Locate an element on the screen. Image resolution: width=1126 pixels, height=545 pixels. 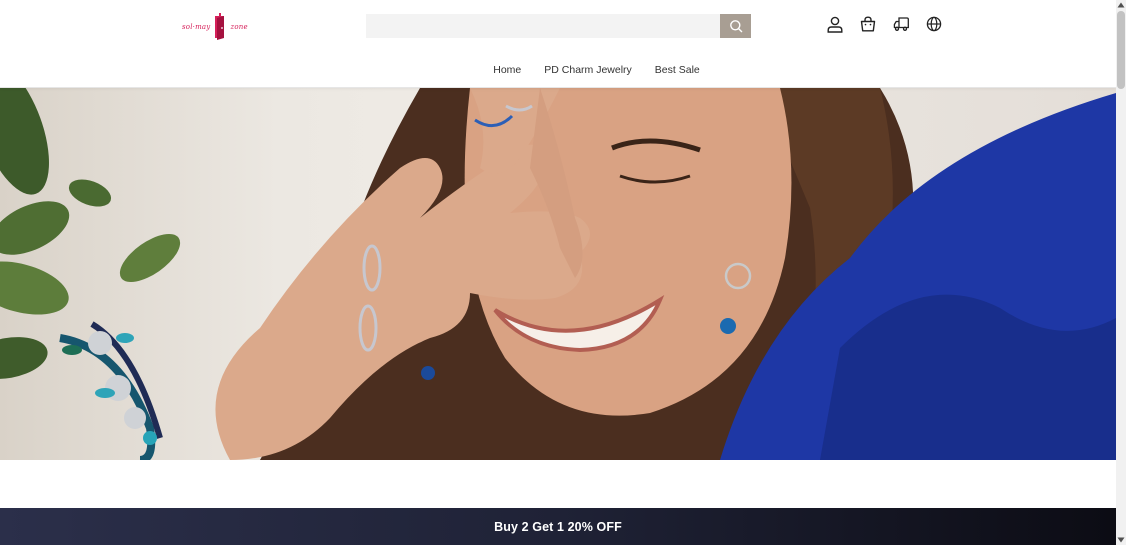
charm-bracelet is located at coordinates (111, 390).